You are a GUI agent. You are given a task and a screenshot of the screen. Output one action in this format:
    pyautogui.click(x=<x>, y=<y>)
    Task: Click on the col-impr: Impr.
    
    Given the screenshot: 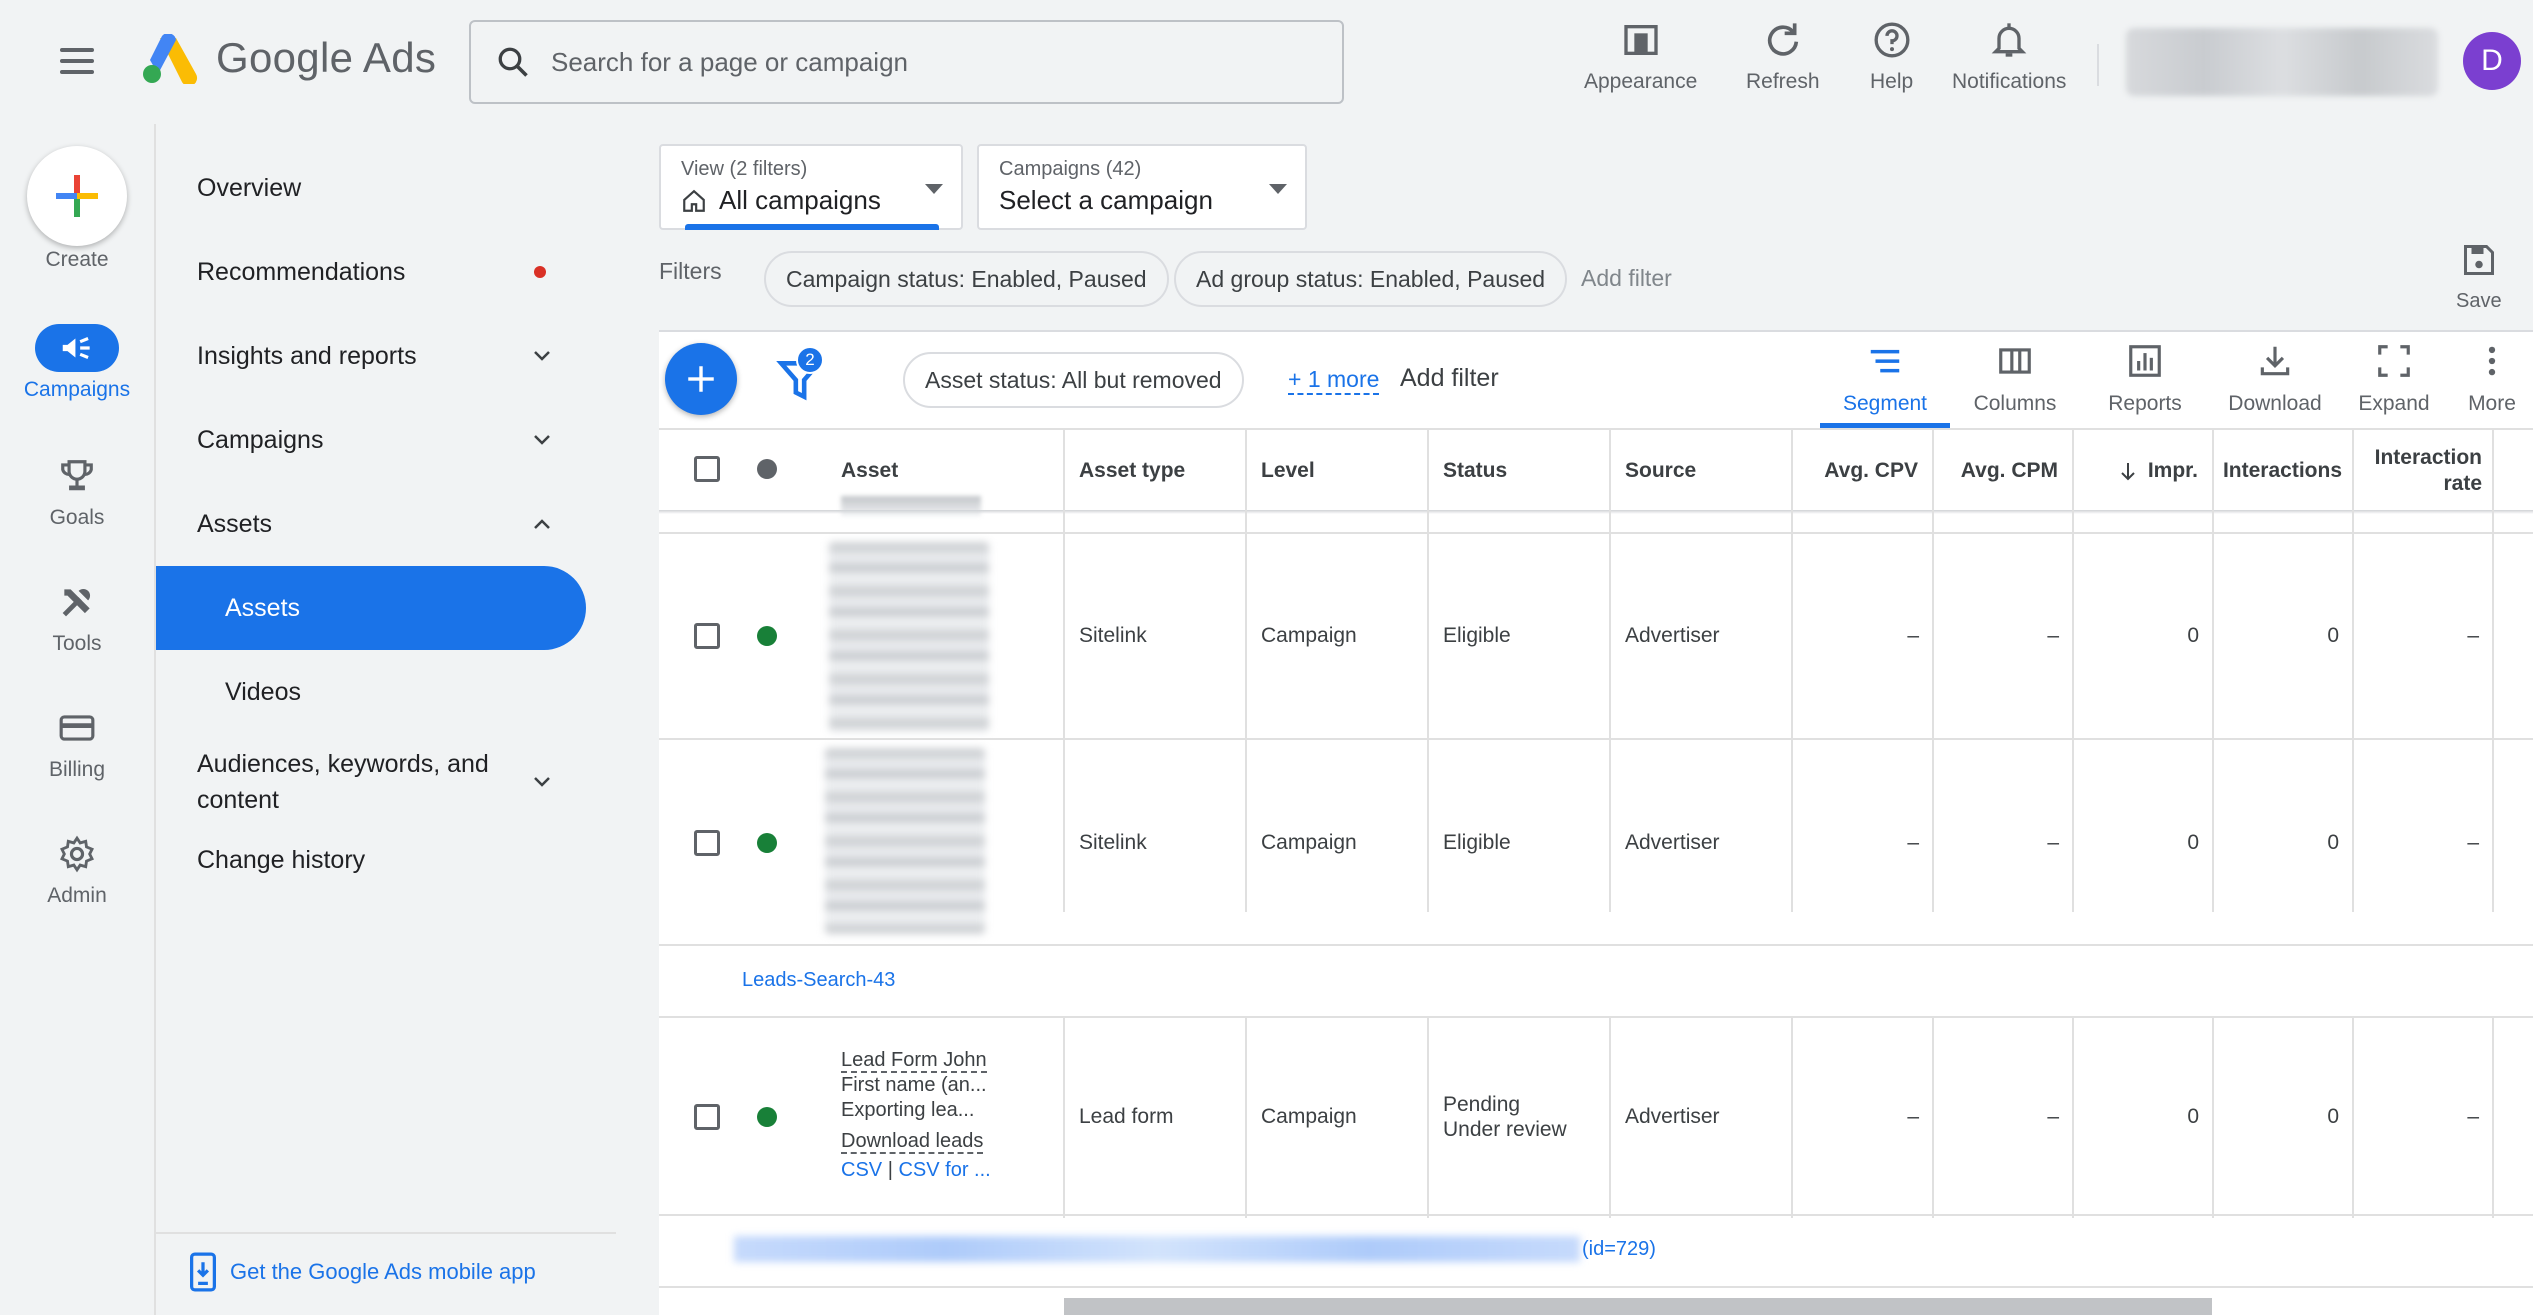 What is the action you would take?
    pyautogui.click(x=2139, y=471)
    